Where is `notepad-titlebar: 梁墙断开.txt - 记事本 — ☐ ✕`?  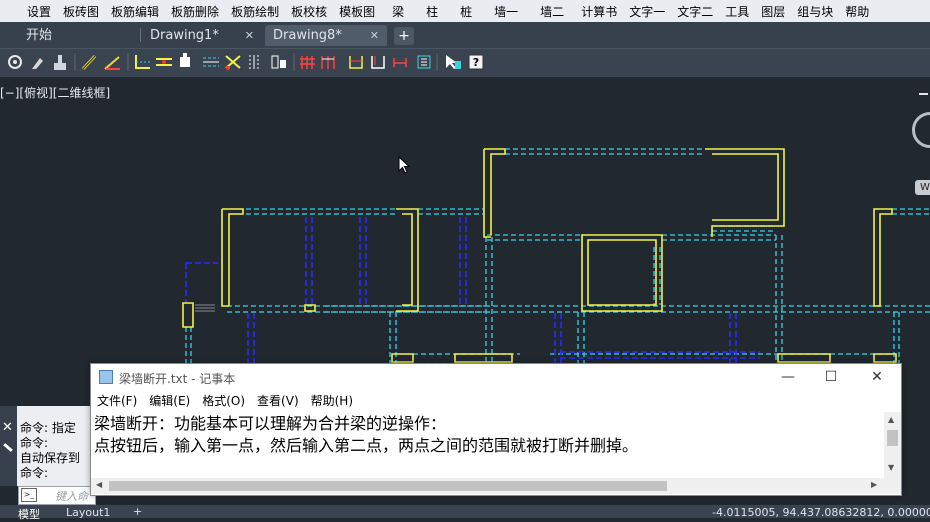
notepad-titlebar: 梁墙断开.txt - 记事本 — ☐ ✕ is located at coordinates (496, 377).